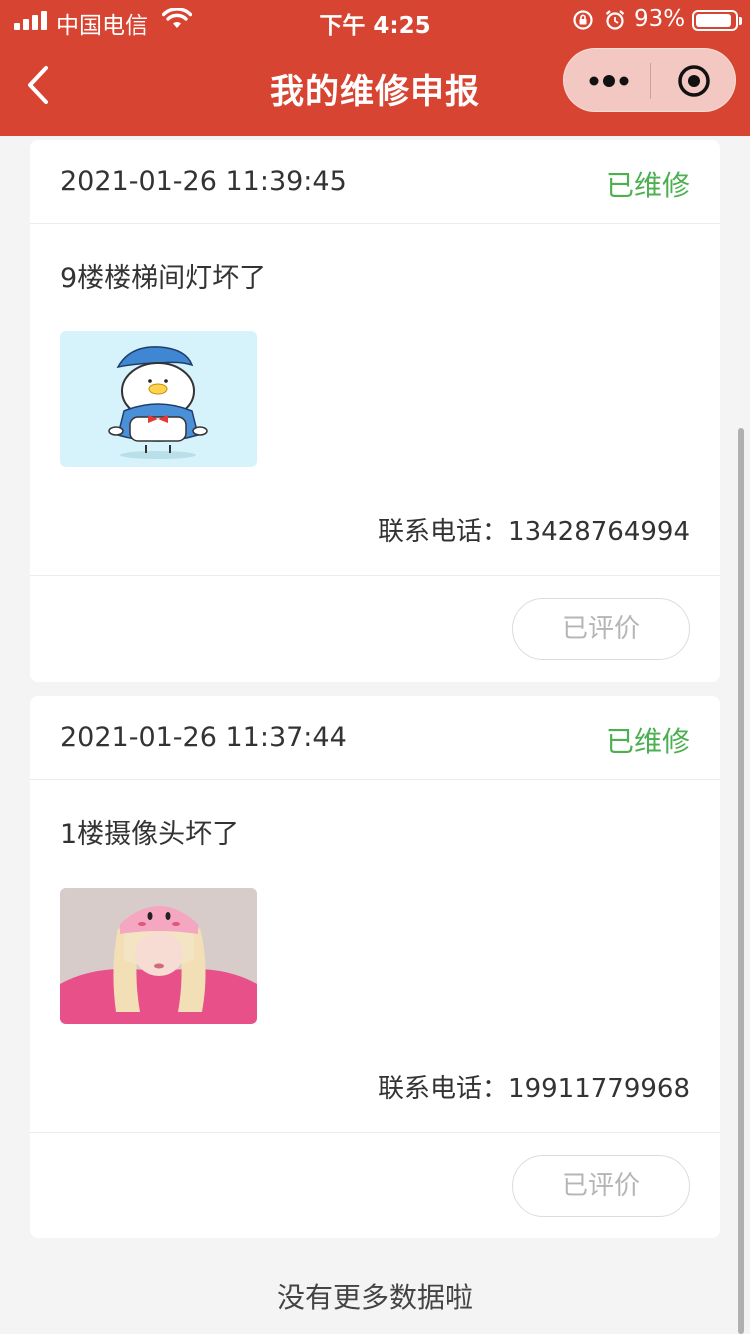 This screenshot has height=1334, width=750. Describe the element at coordinates (150, 834) in the screenshot. I see `record-description: 1楼摄像头坏了` at that location.